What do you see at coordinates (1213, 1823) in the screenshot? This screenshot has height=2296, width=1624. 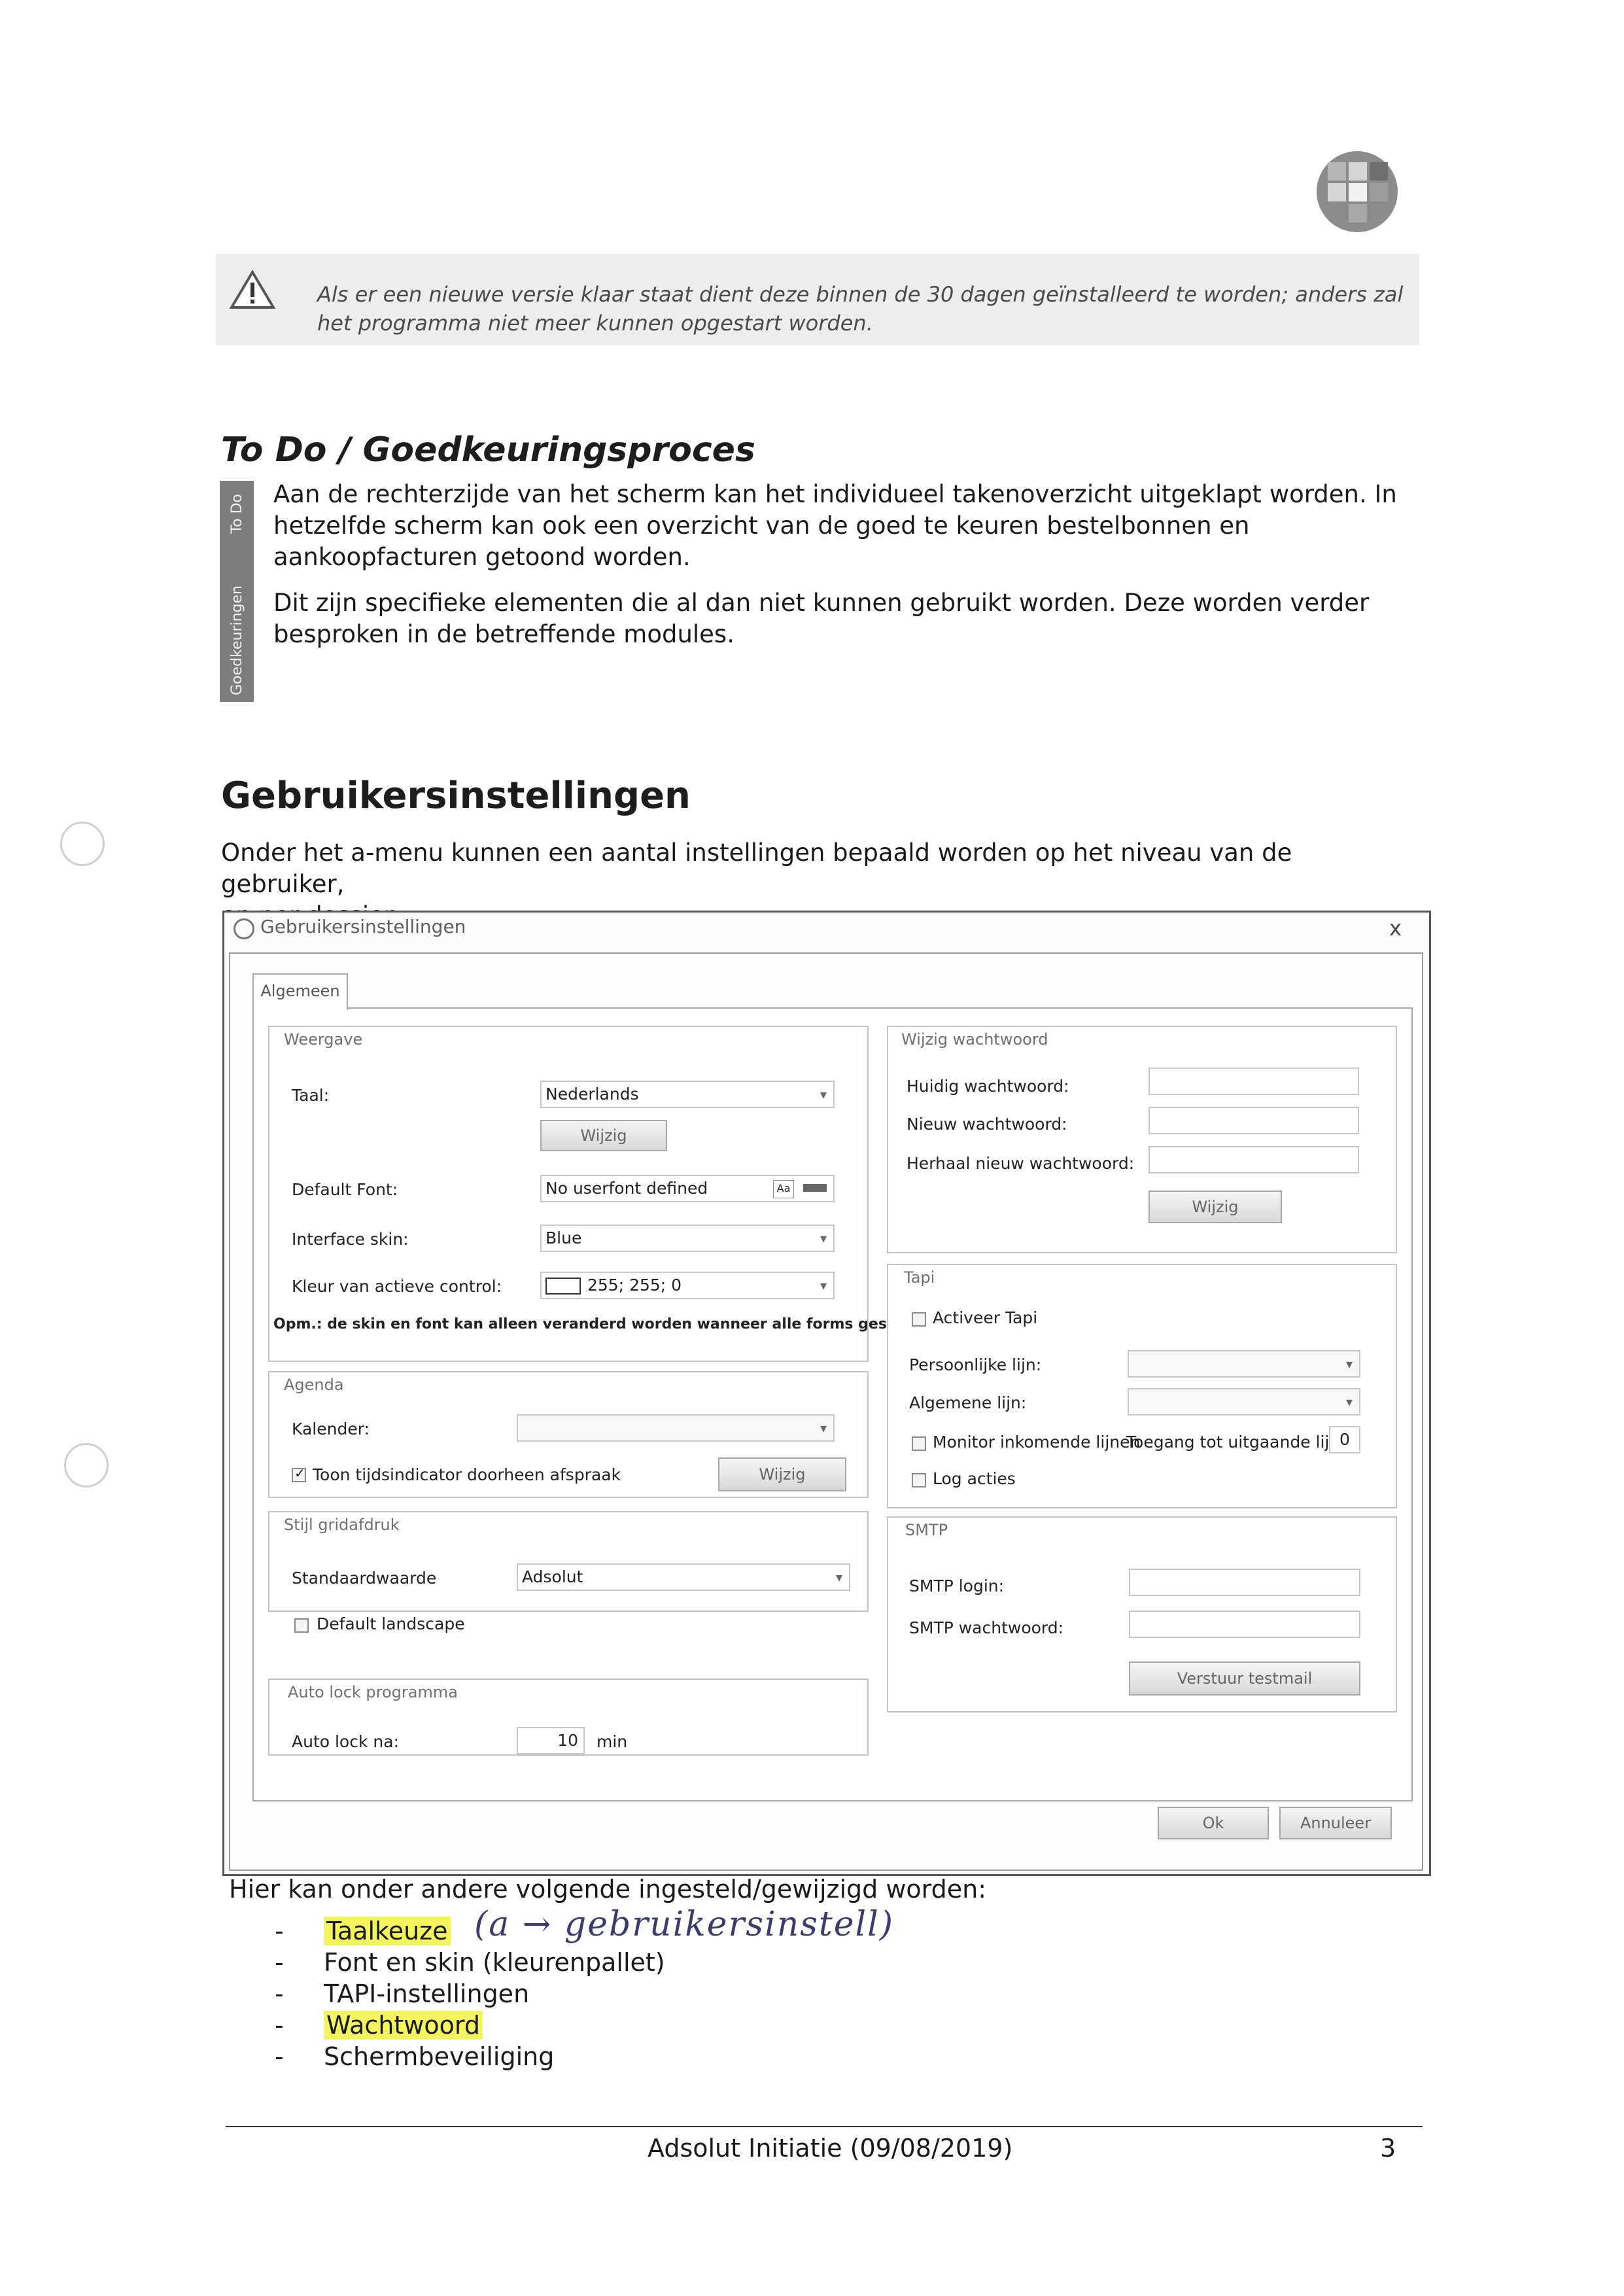 I see `ok-button: Ok` at bounding box center [1213, 1823].